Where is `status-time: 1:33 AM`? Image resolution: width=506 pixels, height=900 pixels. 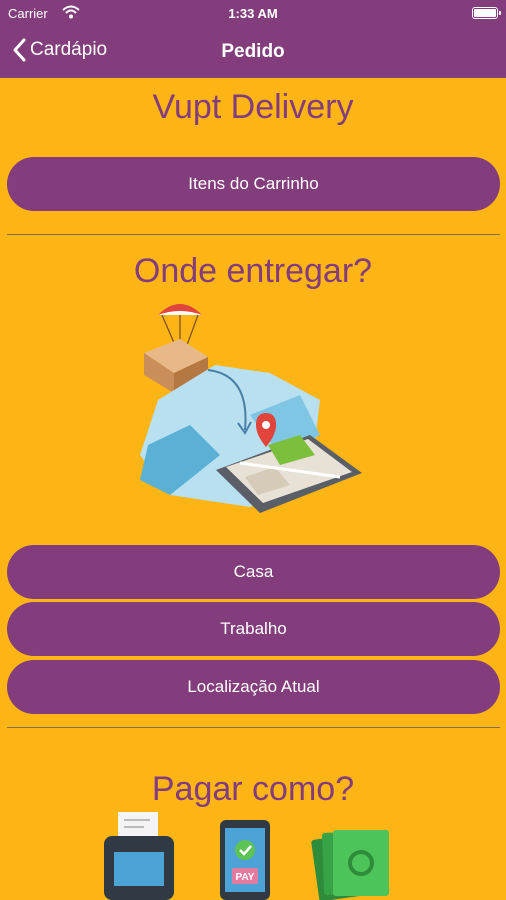 status-time: 1:33 AM is located at coordinates (253, 13).